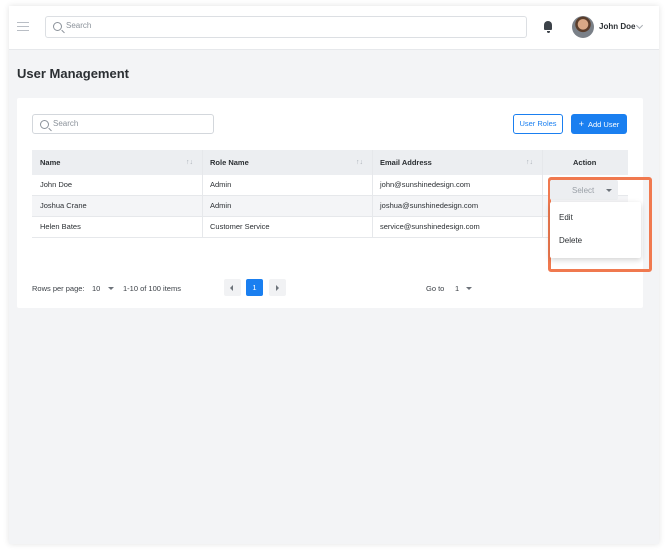 This screenshot has width=668, height=553. What do you see at coordinates (79, 25) in the screenshot?
I see `global-search-placeholder: Search` at bounding box center [79, 25].